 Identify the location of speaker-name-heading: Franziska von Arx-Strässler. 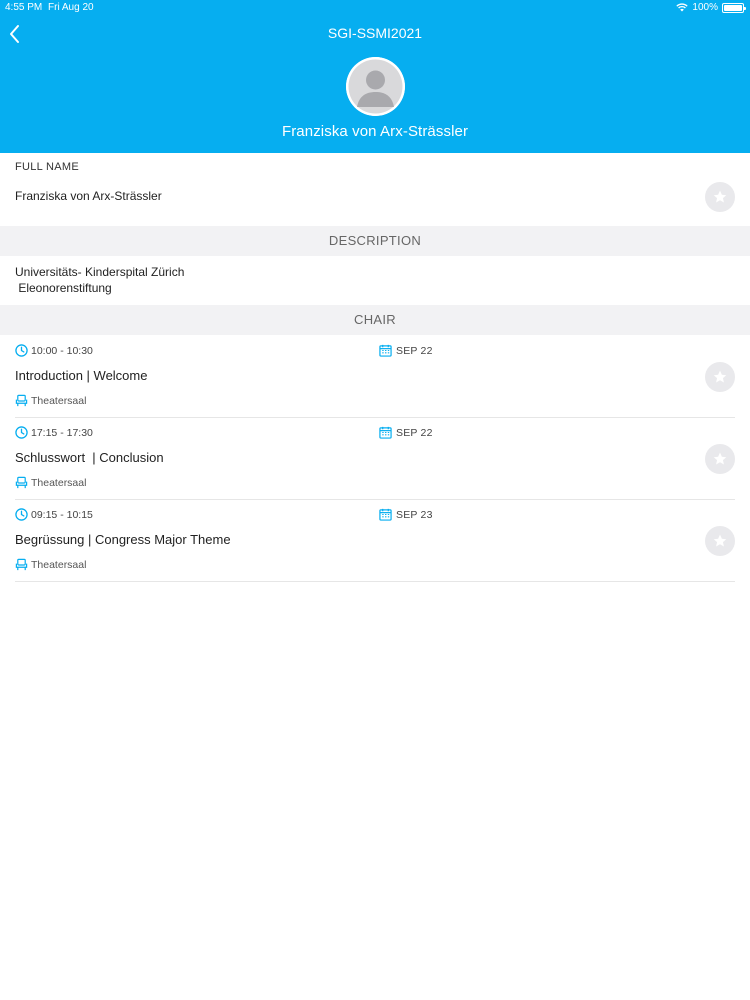
(375, 131).